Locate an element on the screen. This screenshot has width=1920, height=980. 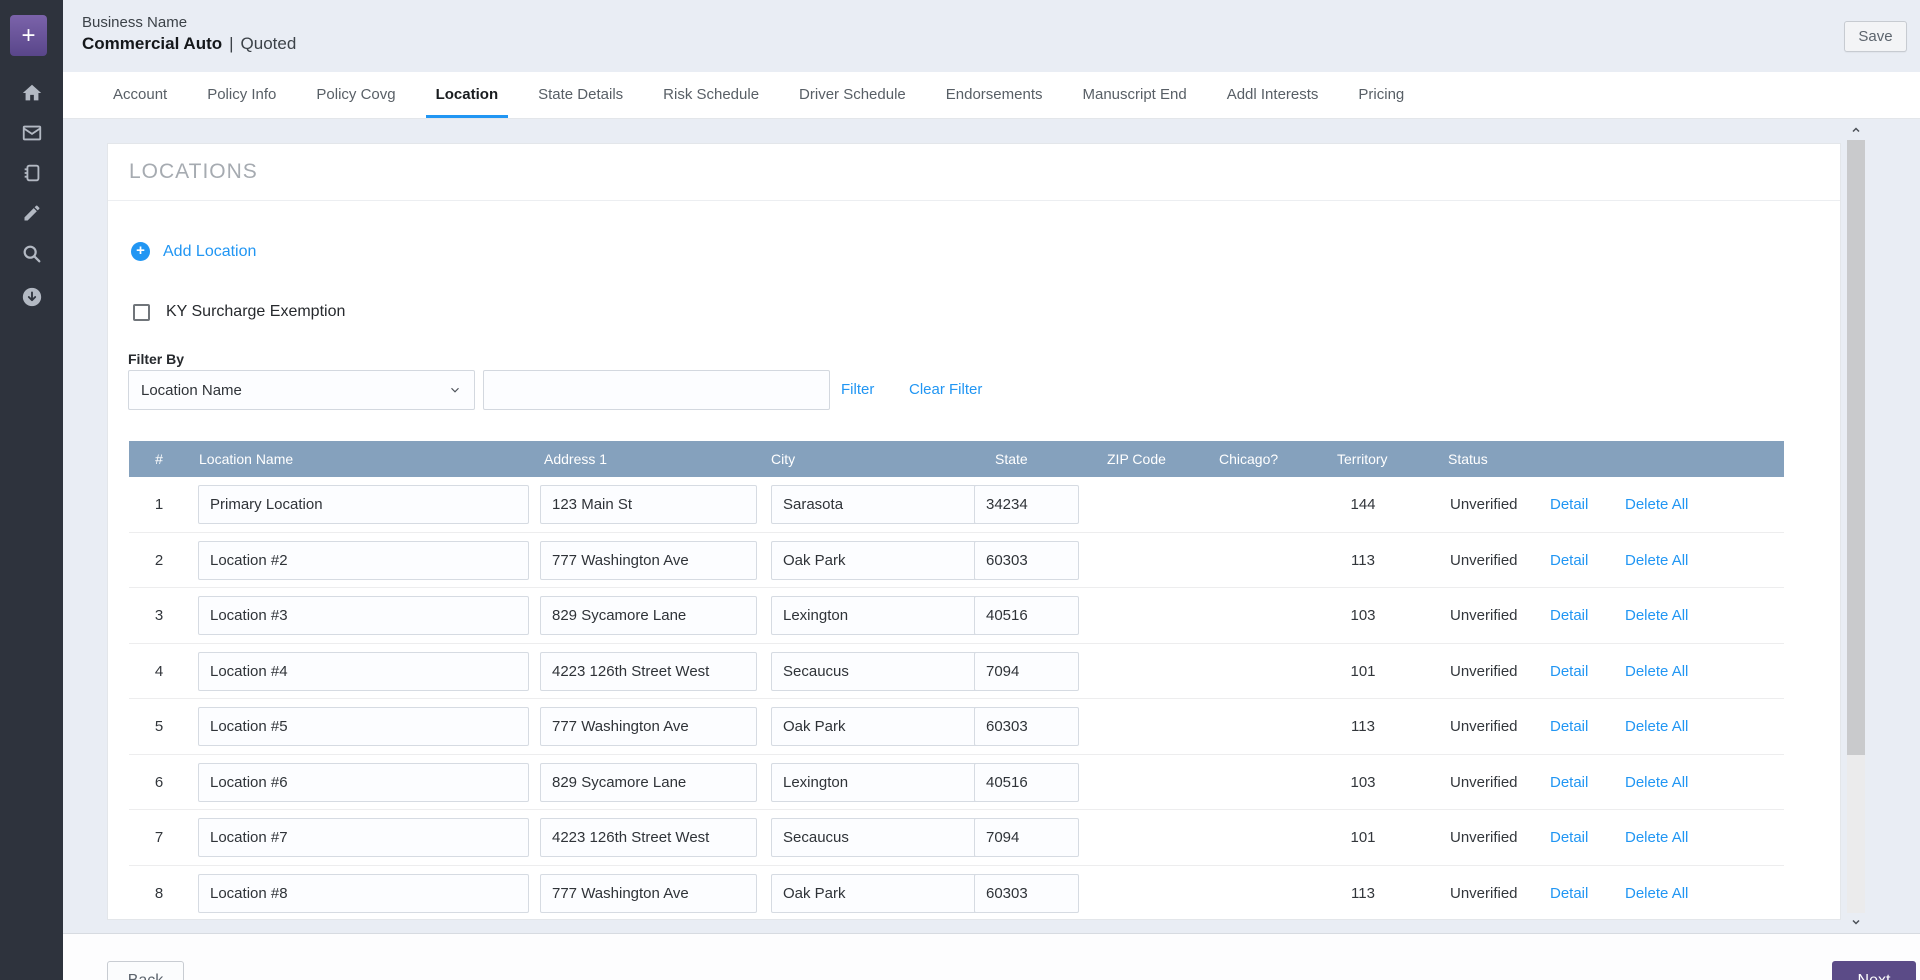
next-button: Next is located at coordinates (1874, 970).